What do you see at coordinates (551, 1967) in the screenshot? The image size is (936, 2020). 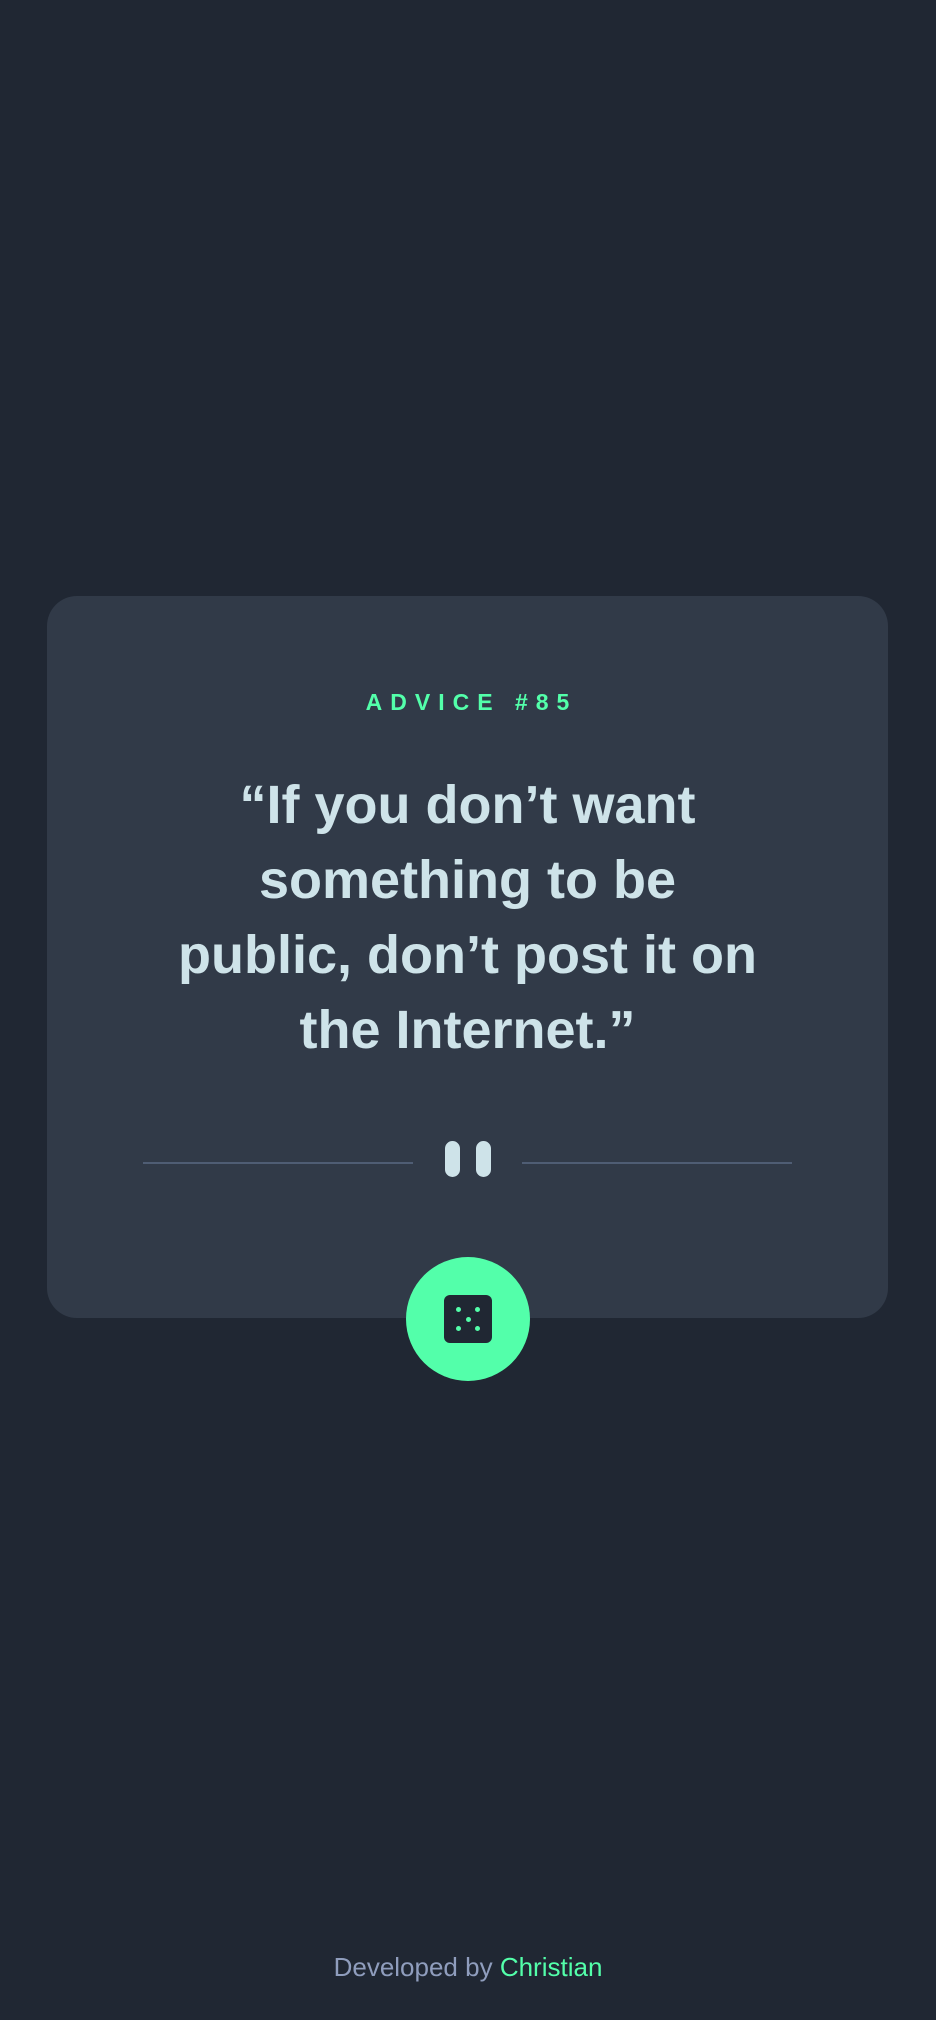 I see `author-link: Christian` at bounding box center [551, 1967].